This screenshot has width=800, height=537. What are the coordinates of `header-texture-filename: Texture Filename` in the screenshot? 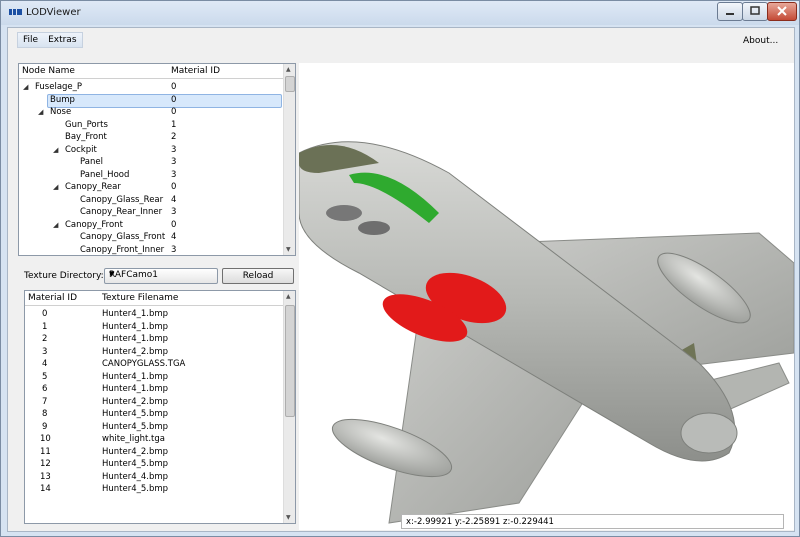 It's located at (140, 298).